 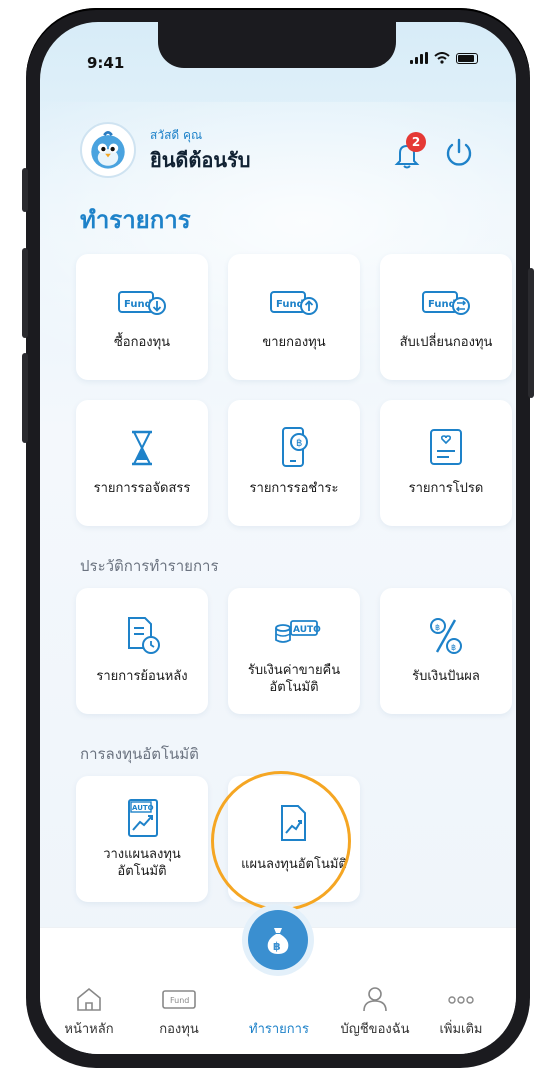 I want to click on tab-funds: Fund กองทุน, so click(x=179, y=1012).